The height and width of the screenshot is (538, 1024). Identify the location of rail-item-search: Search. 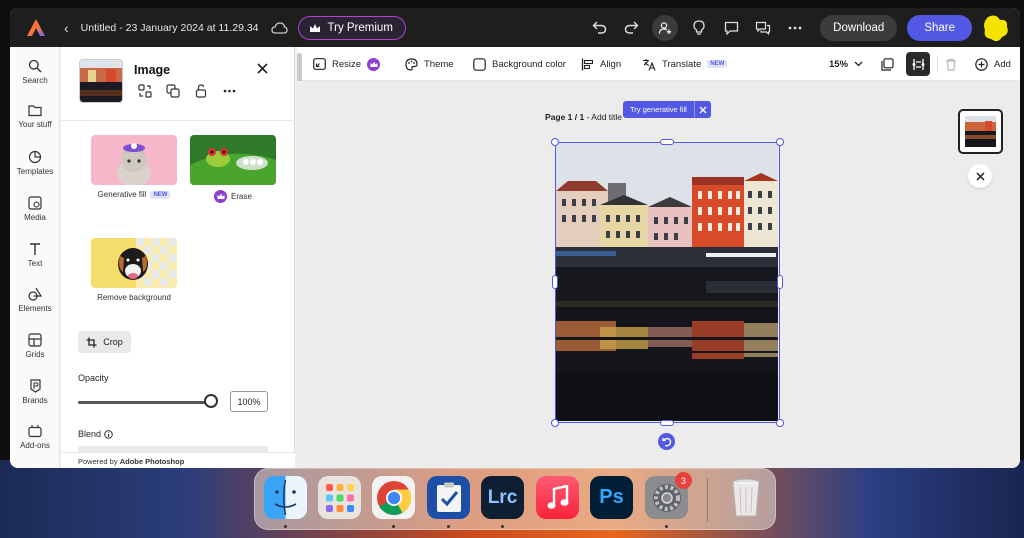
(35, 76).